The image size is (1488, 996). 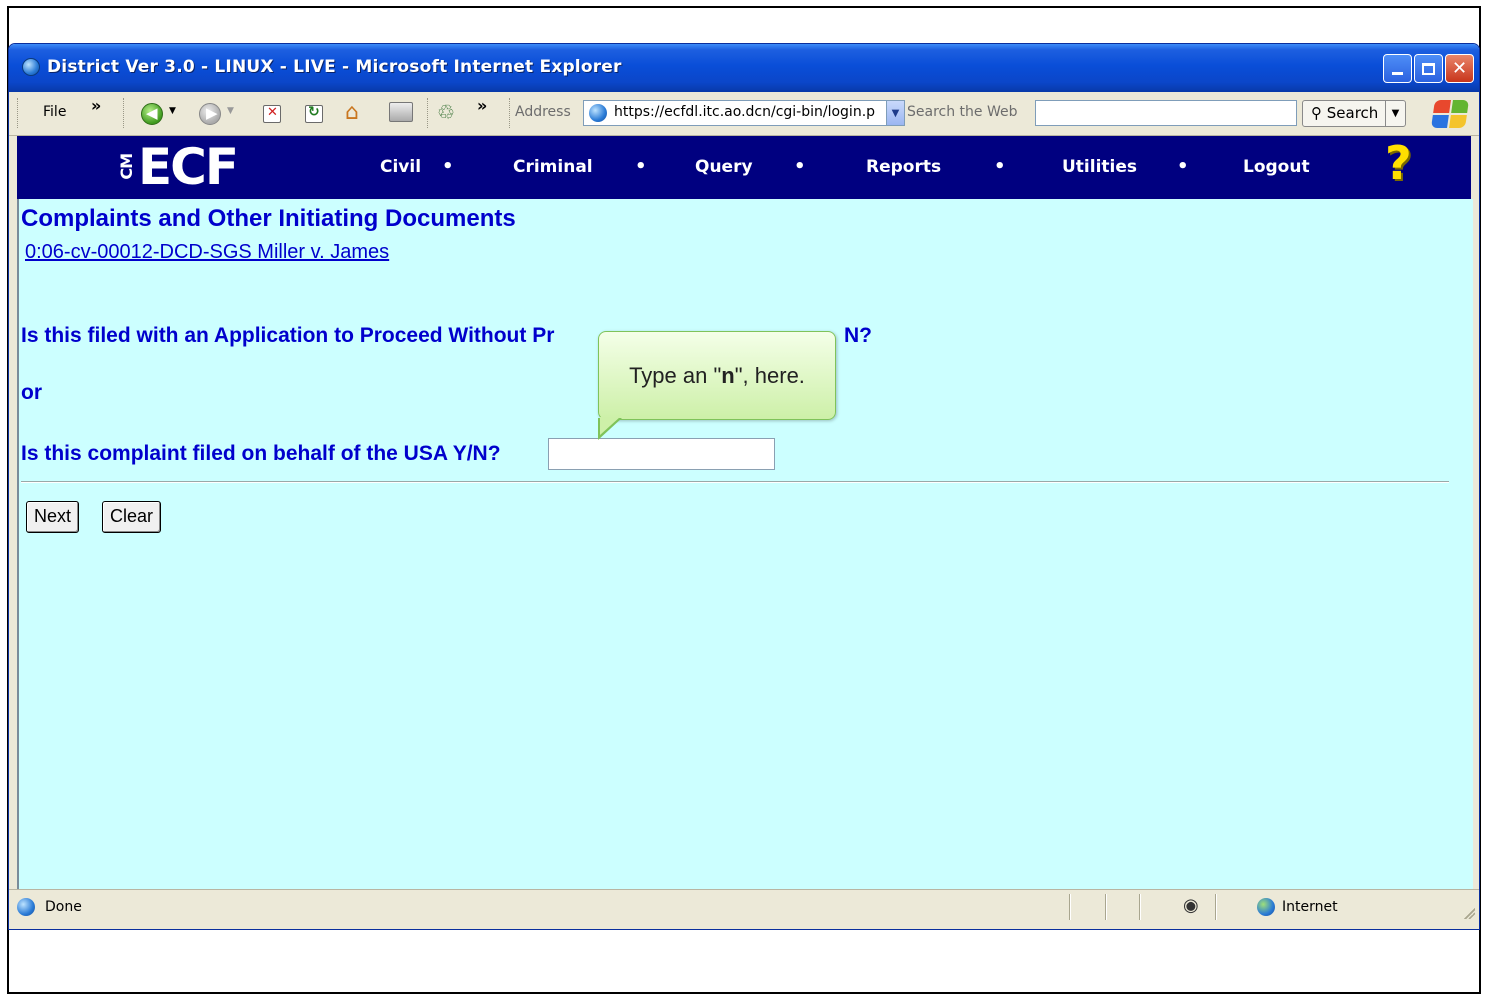 What do you see at coordinates (735, 482) in the screenshot?
I see `divider` at bounding box center [735, 482].